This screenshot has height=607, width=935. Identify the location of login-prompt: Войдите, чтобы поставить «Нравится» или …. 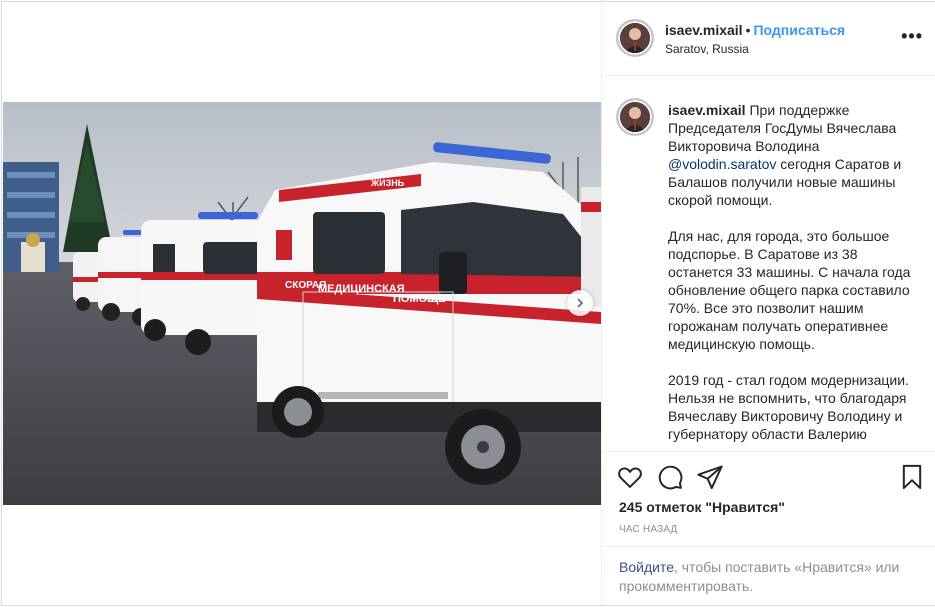
(768, 575).